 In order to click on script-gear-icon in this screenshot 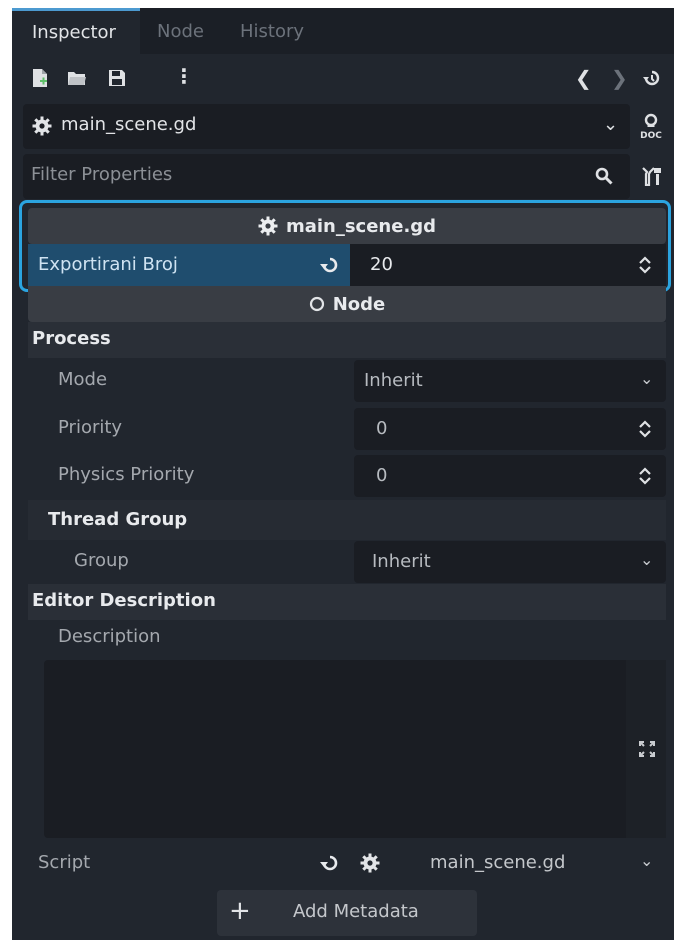, I will do `click(268, 226)`.